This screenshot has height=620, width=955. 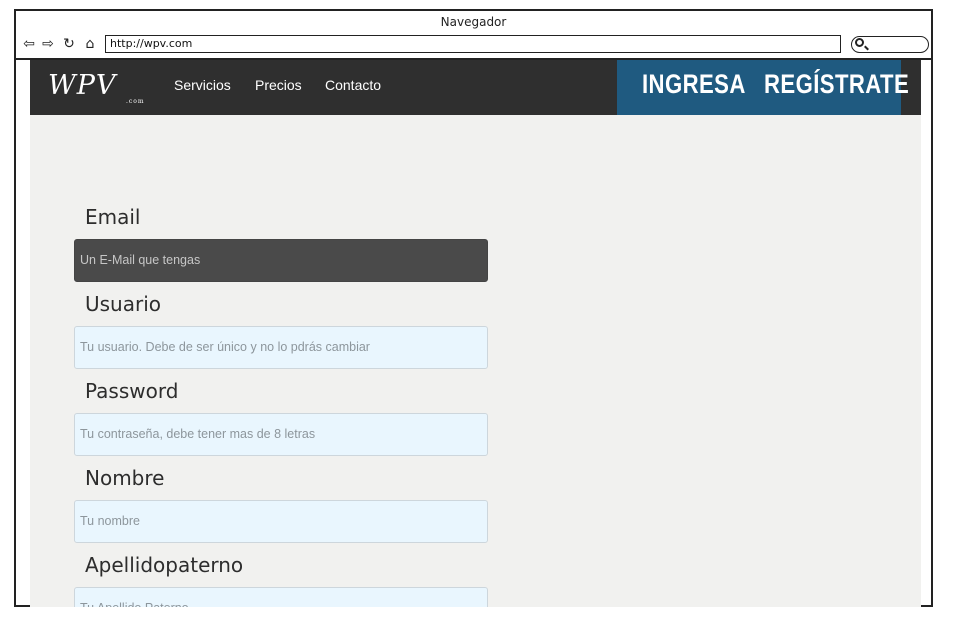 I want to click on address-bar: http://wpv.com, so click(x=473, y=44).